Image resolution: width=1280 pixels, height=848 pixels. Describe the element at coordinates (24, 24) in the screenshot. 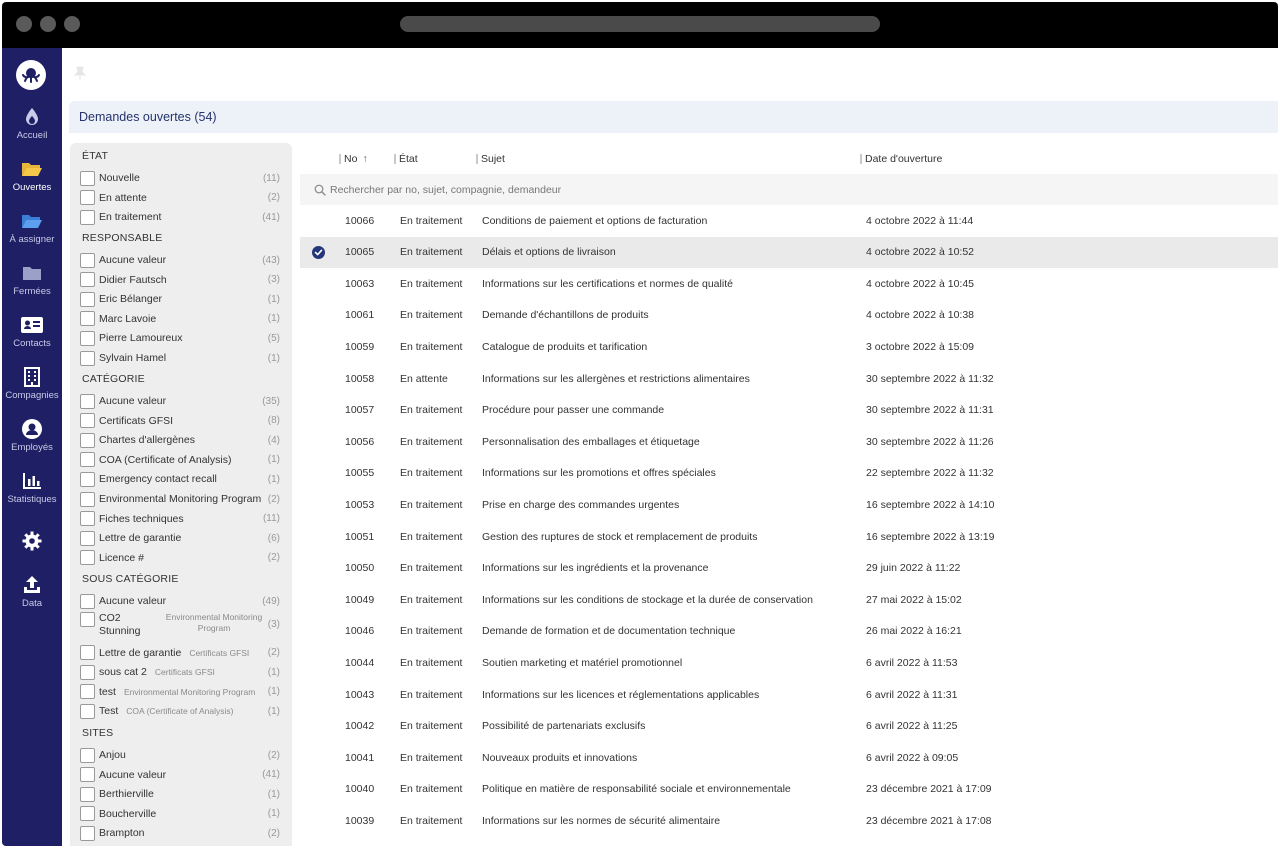

I see `window-close-button` at that location.